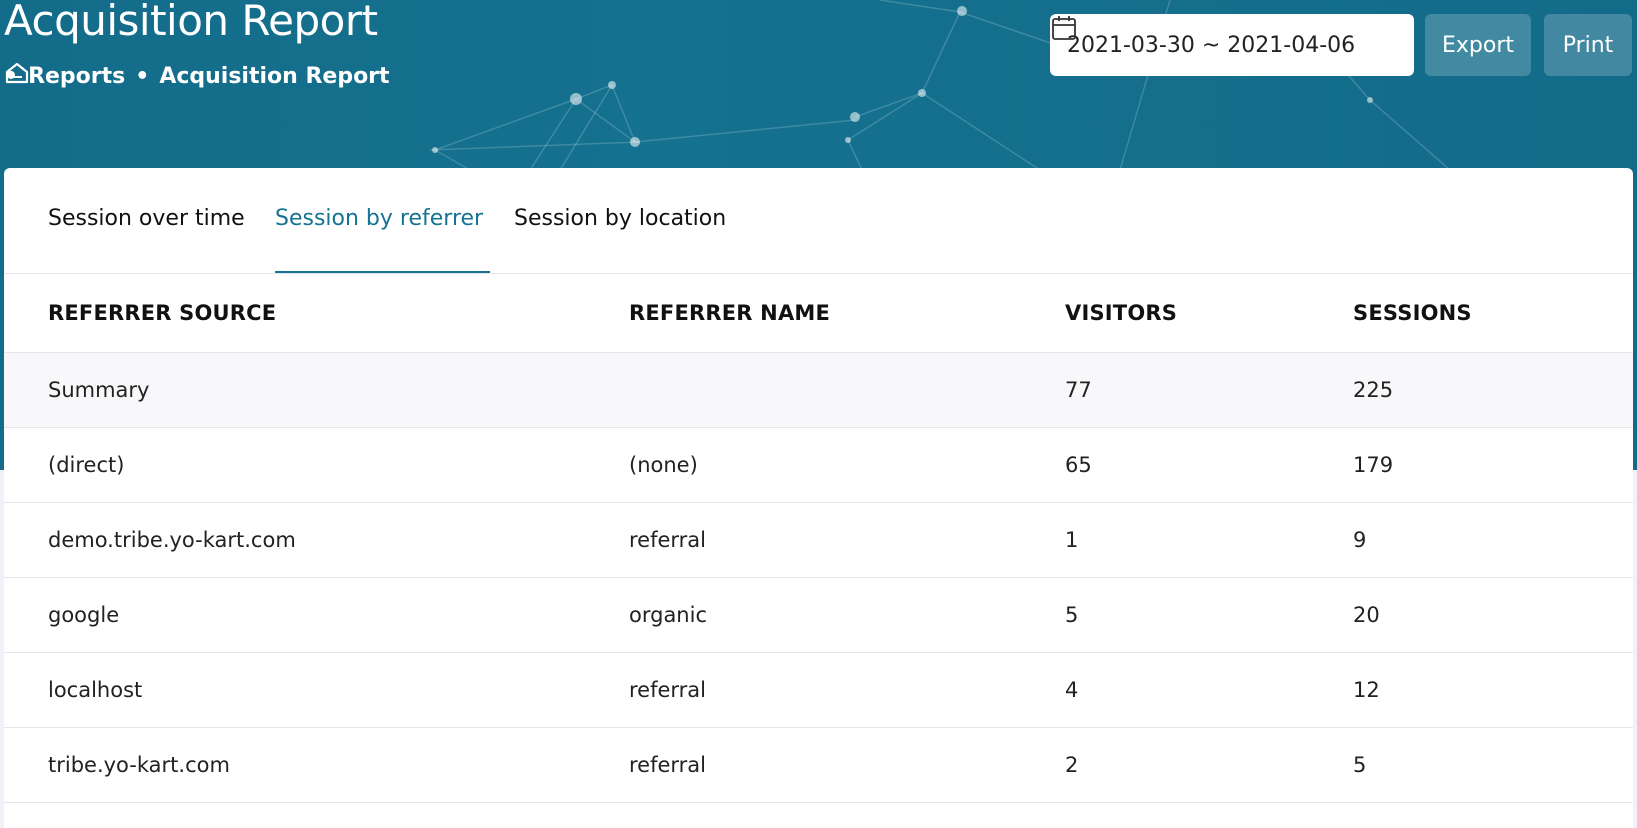  Describe the element at coordinates (1211, 45) in the screenshot. I see `date-range-value: 2021-03-30 ~ 2021-04-06` at that location.